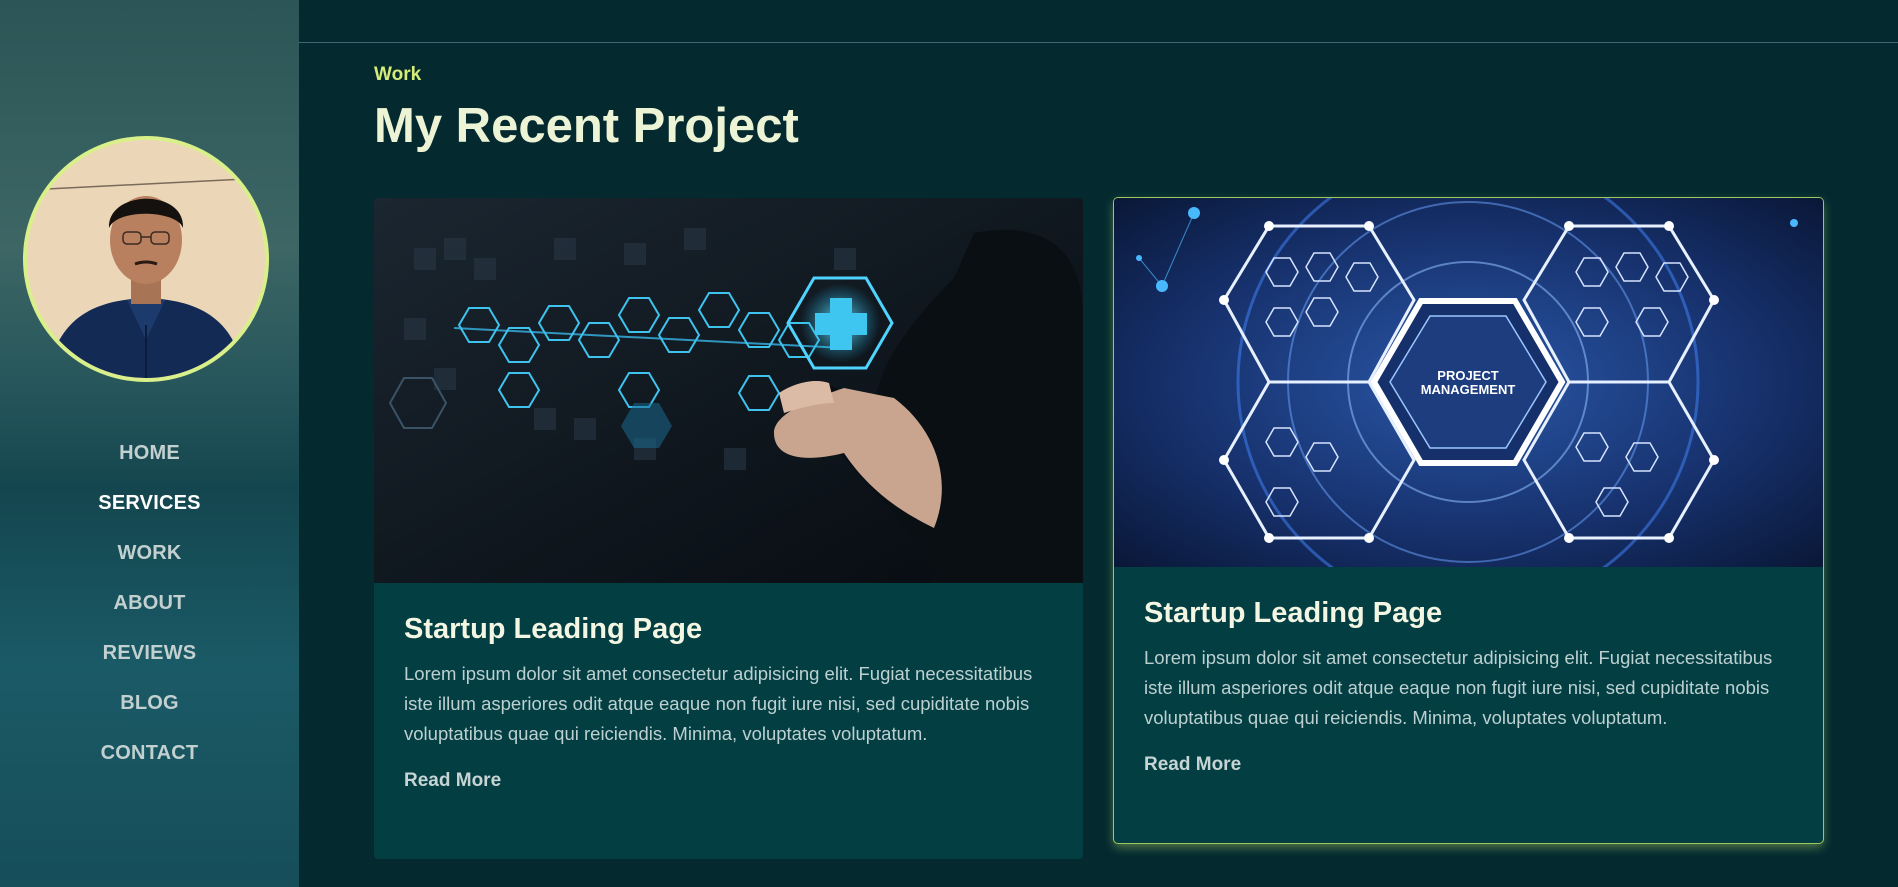  I want to click on image-text-management: MANAGEMENT, so click(1468, 389).